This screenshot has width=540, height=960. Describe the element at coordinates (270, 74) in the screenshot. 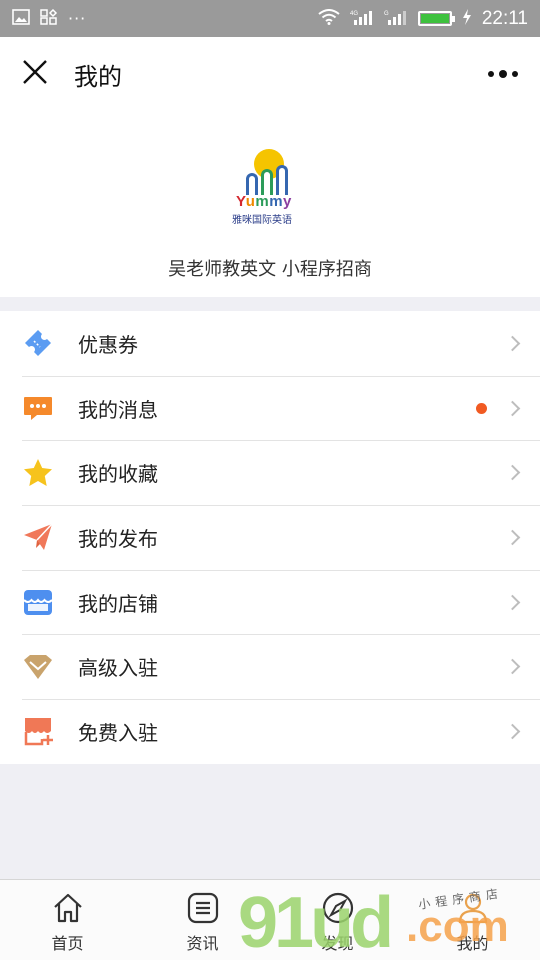

I see `nav-bar: 我的` at that location.